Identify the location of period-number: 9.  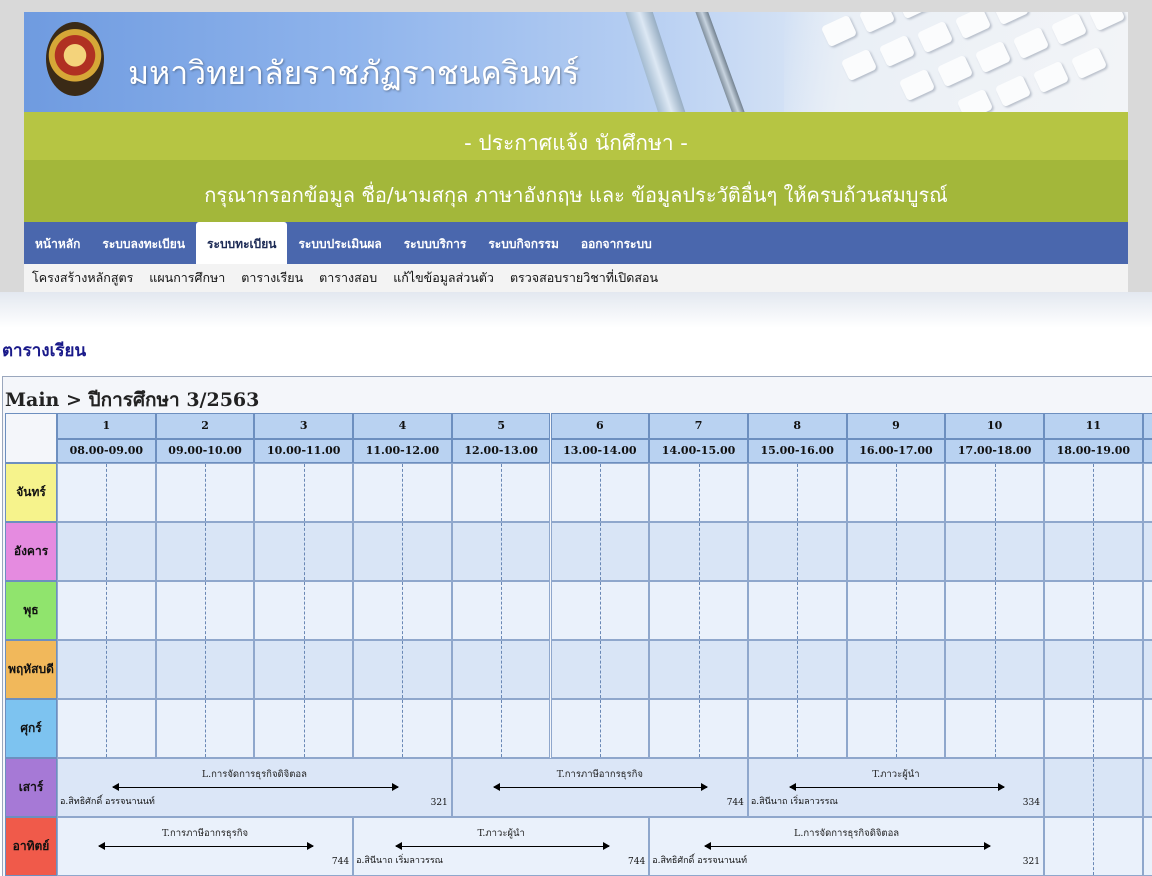
(896, 426).